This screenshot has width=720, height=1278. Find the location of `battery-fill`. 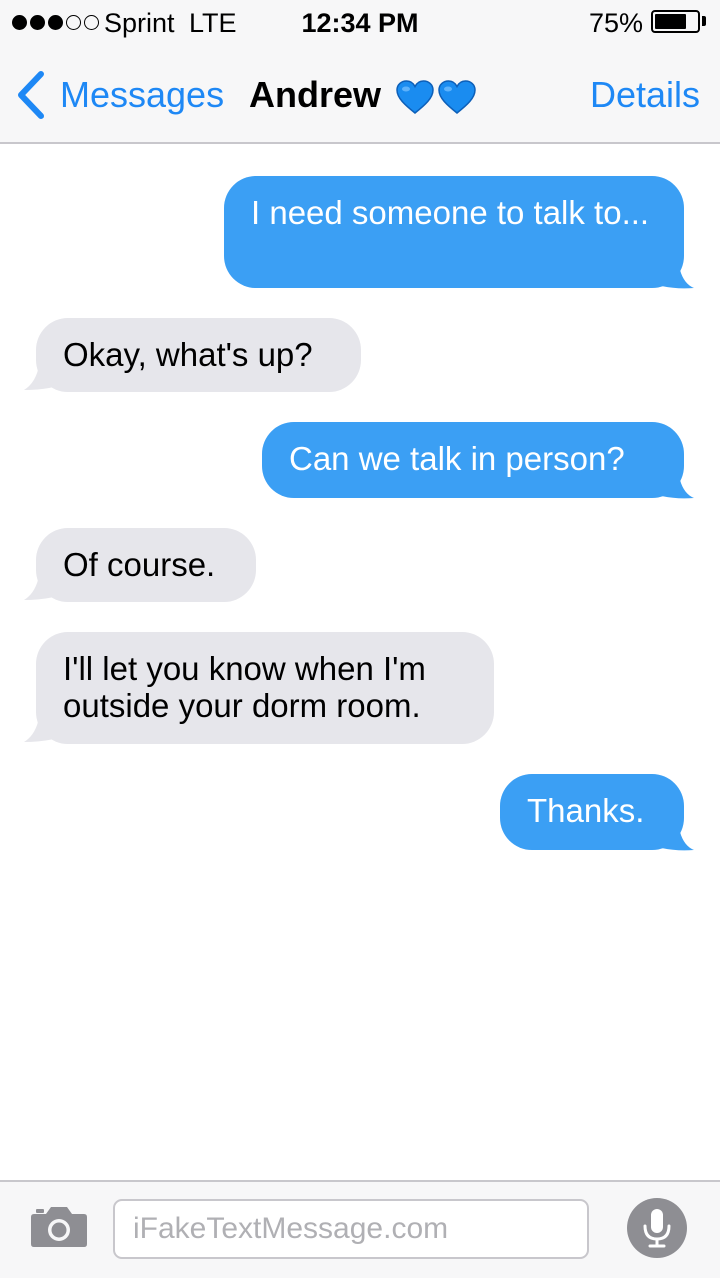

battery-fill is located at coordinates (670, 21).